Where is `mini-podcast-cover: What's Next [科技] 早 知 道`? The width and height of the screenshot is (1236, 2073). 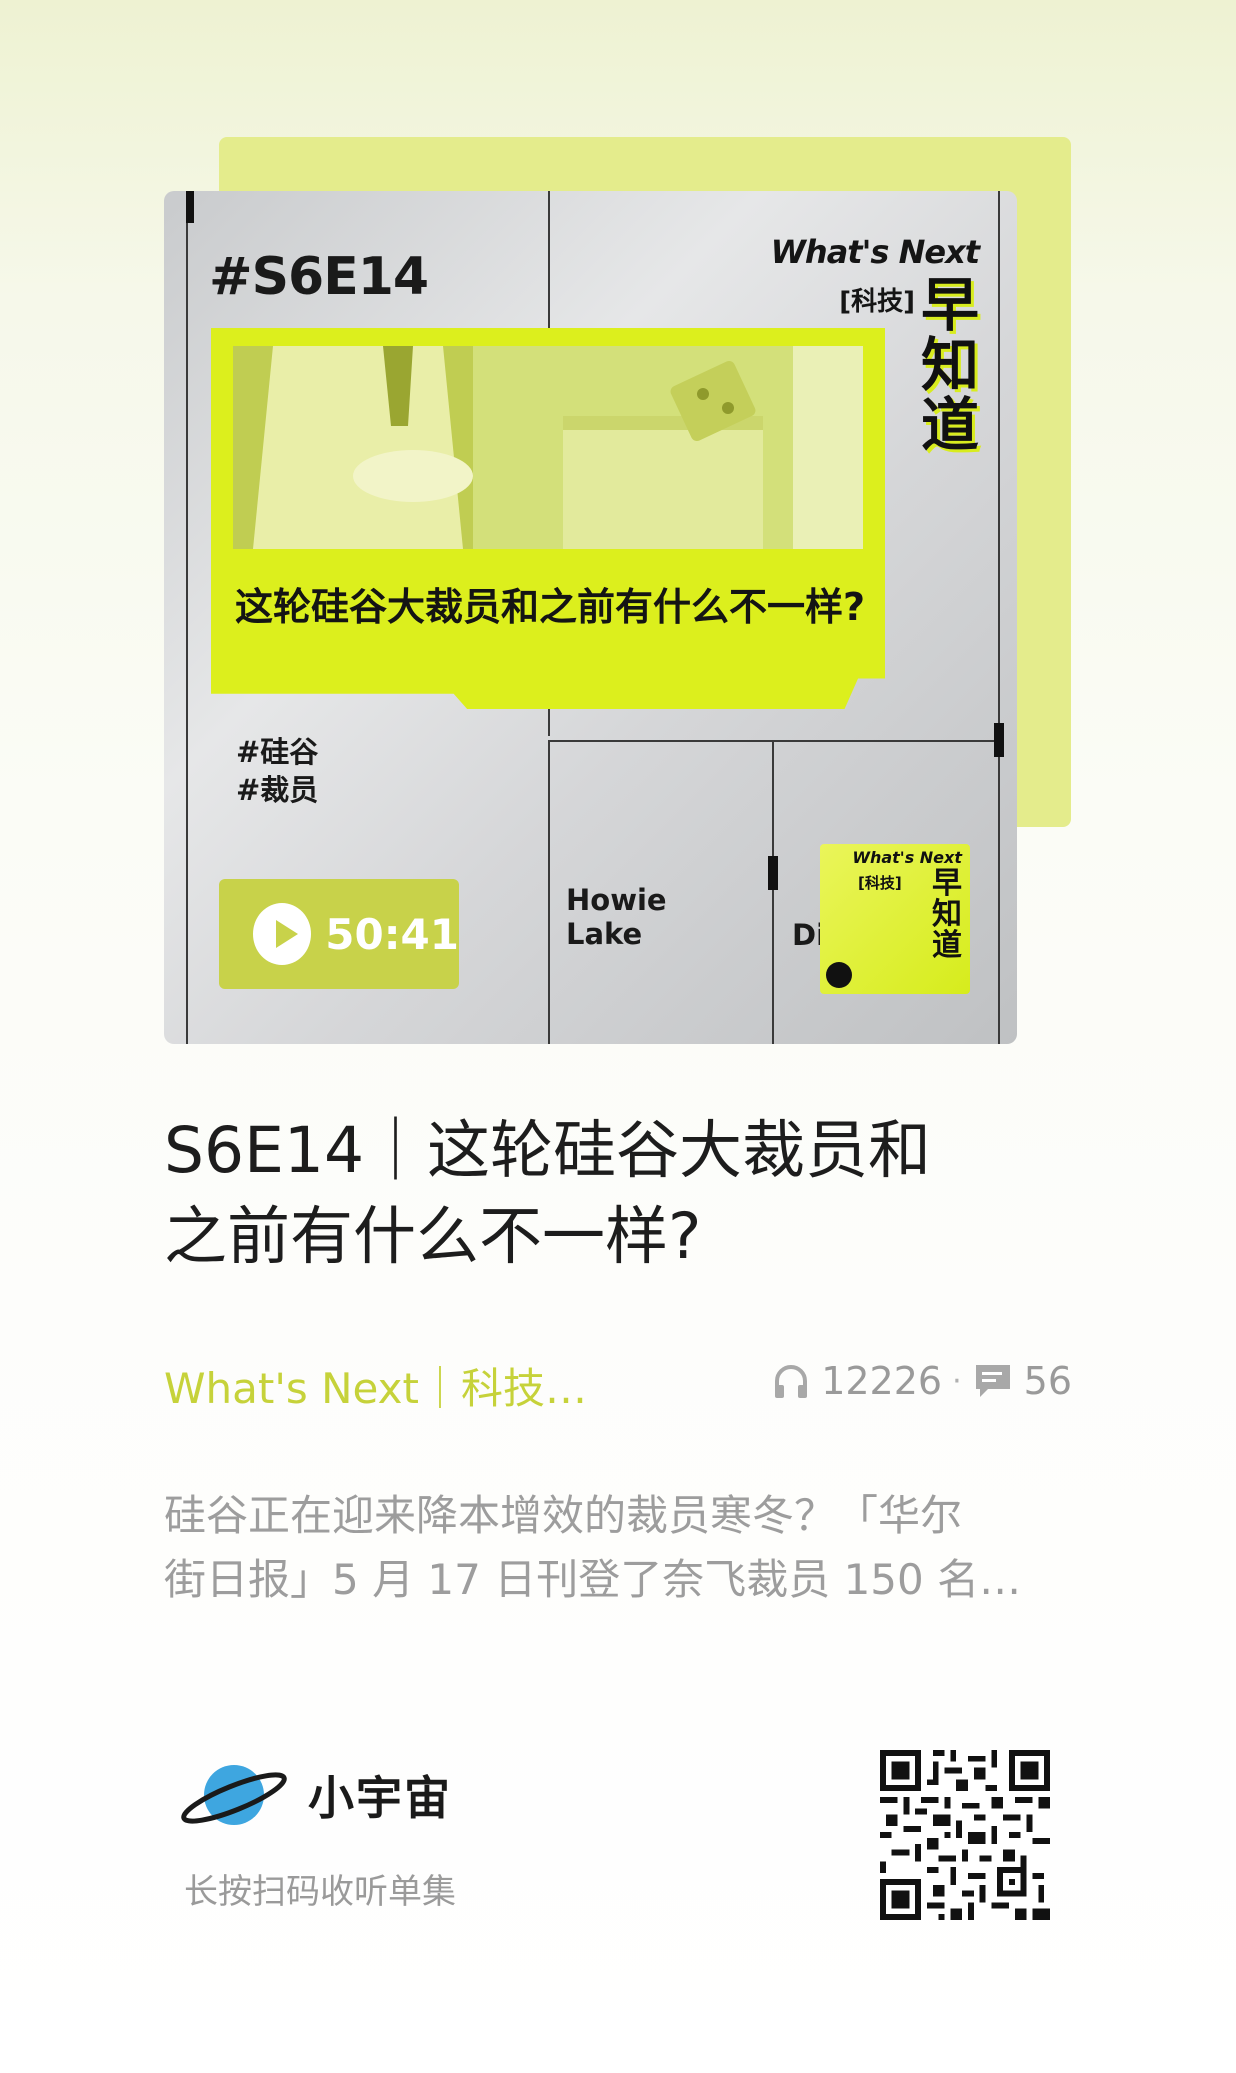 mini-podcast-cover: What's Next [科技] 早 知 道 is located at coordinates (895, 919).